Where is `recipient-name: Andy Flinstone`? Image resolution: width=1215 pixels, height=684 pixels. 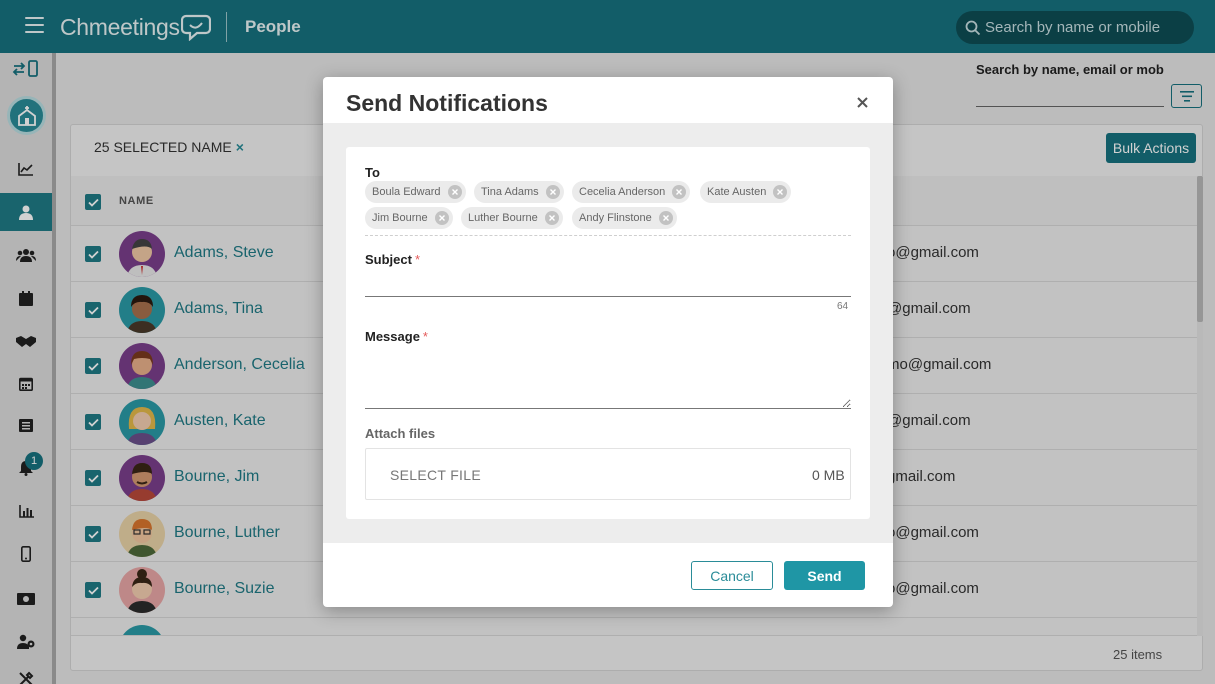
recipient-name: Andy Flinstone is located at coordinates (615, 218).